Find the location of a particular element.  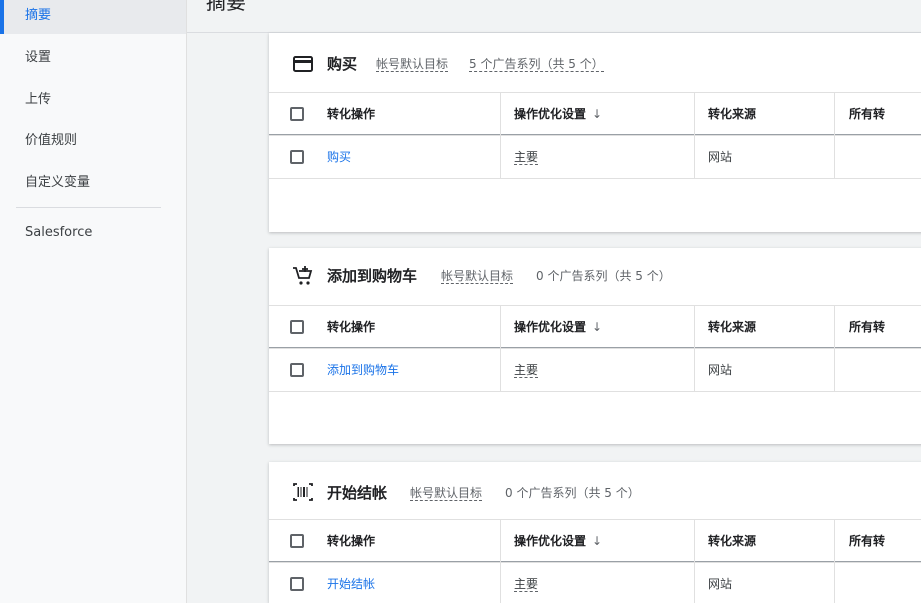

card-title: 开始结帐 is located at coordinates (357, 493).